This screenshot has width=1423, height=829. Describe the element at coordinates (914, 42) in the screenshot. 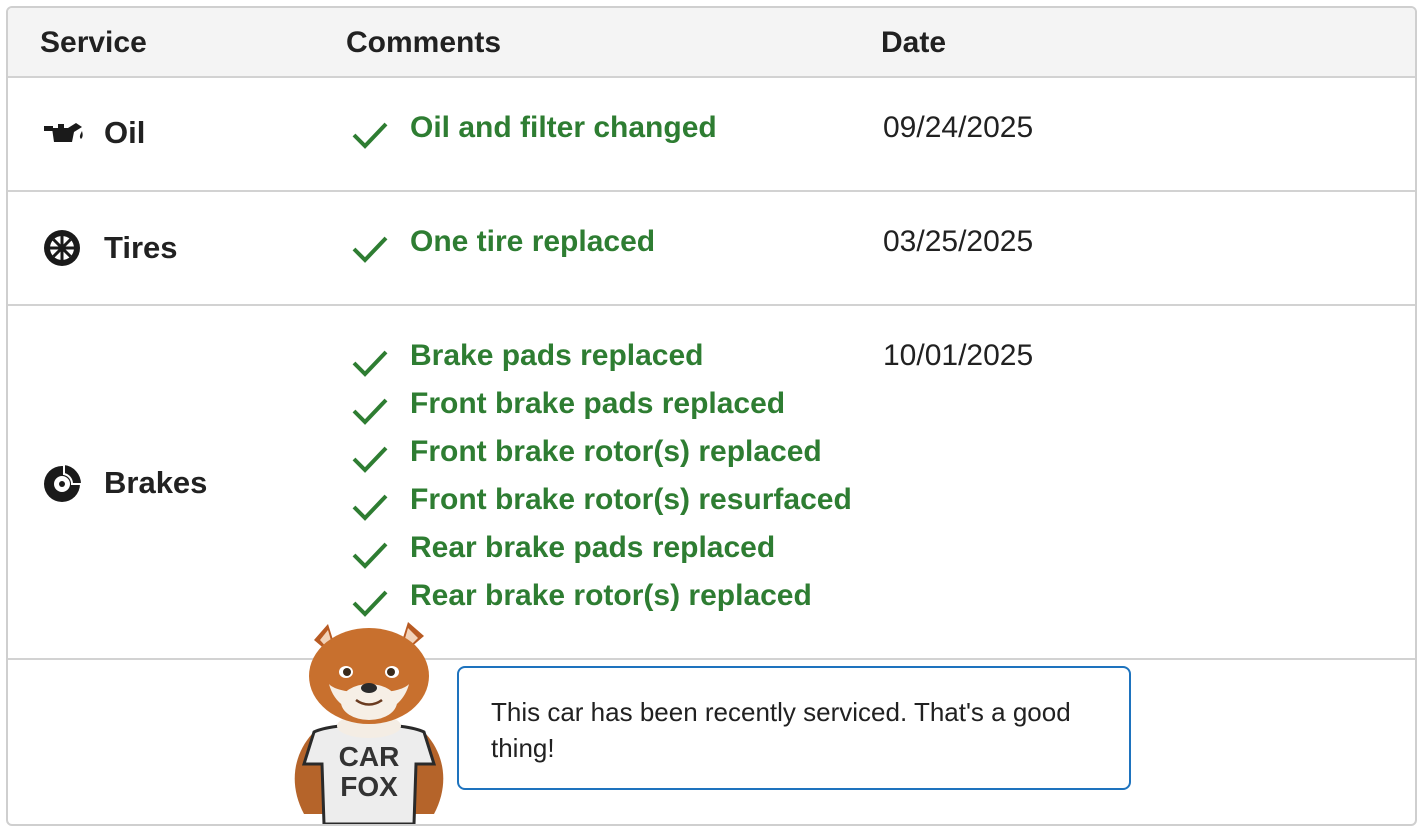

I see `header-date: Date` at that location.